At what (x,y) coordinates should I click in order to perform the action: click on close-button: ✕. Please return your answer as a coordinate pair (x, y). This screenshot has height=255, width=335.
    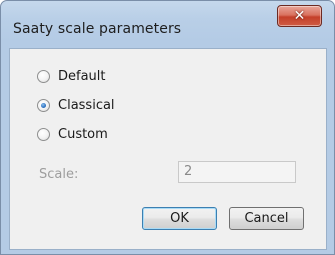
    Looking at the image, I should click on (299, 16).